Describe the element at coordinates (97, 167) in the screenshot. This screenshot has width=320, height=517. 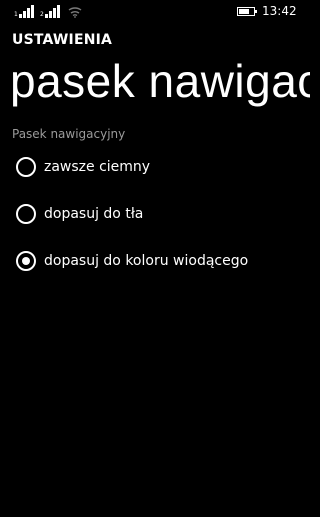
I see `option-label: zawsze ciemny` at that location.